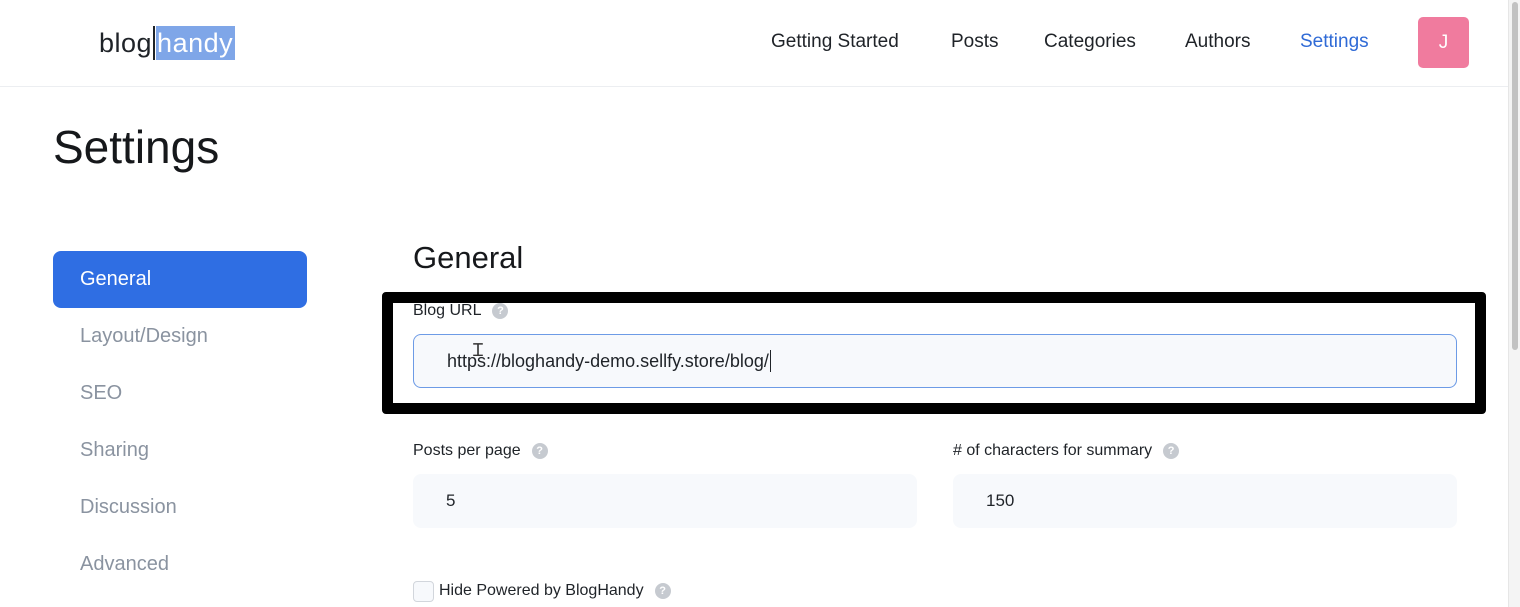 Image resolution: width=1520 pixels, height=607 pixels. I want to click on page-title: Settings, so click(136, 147).